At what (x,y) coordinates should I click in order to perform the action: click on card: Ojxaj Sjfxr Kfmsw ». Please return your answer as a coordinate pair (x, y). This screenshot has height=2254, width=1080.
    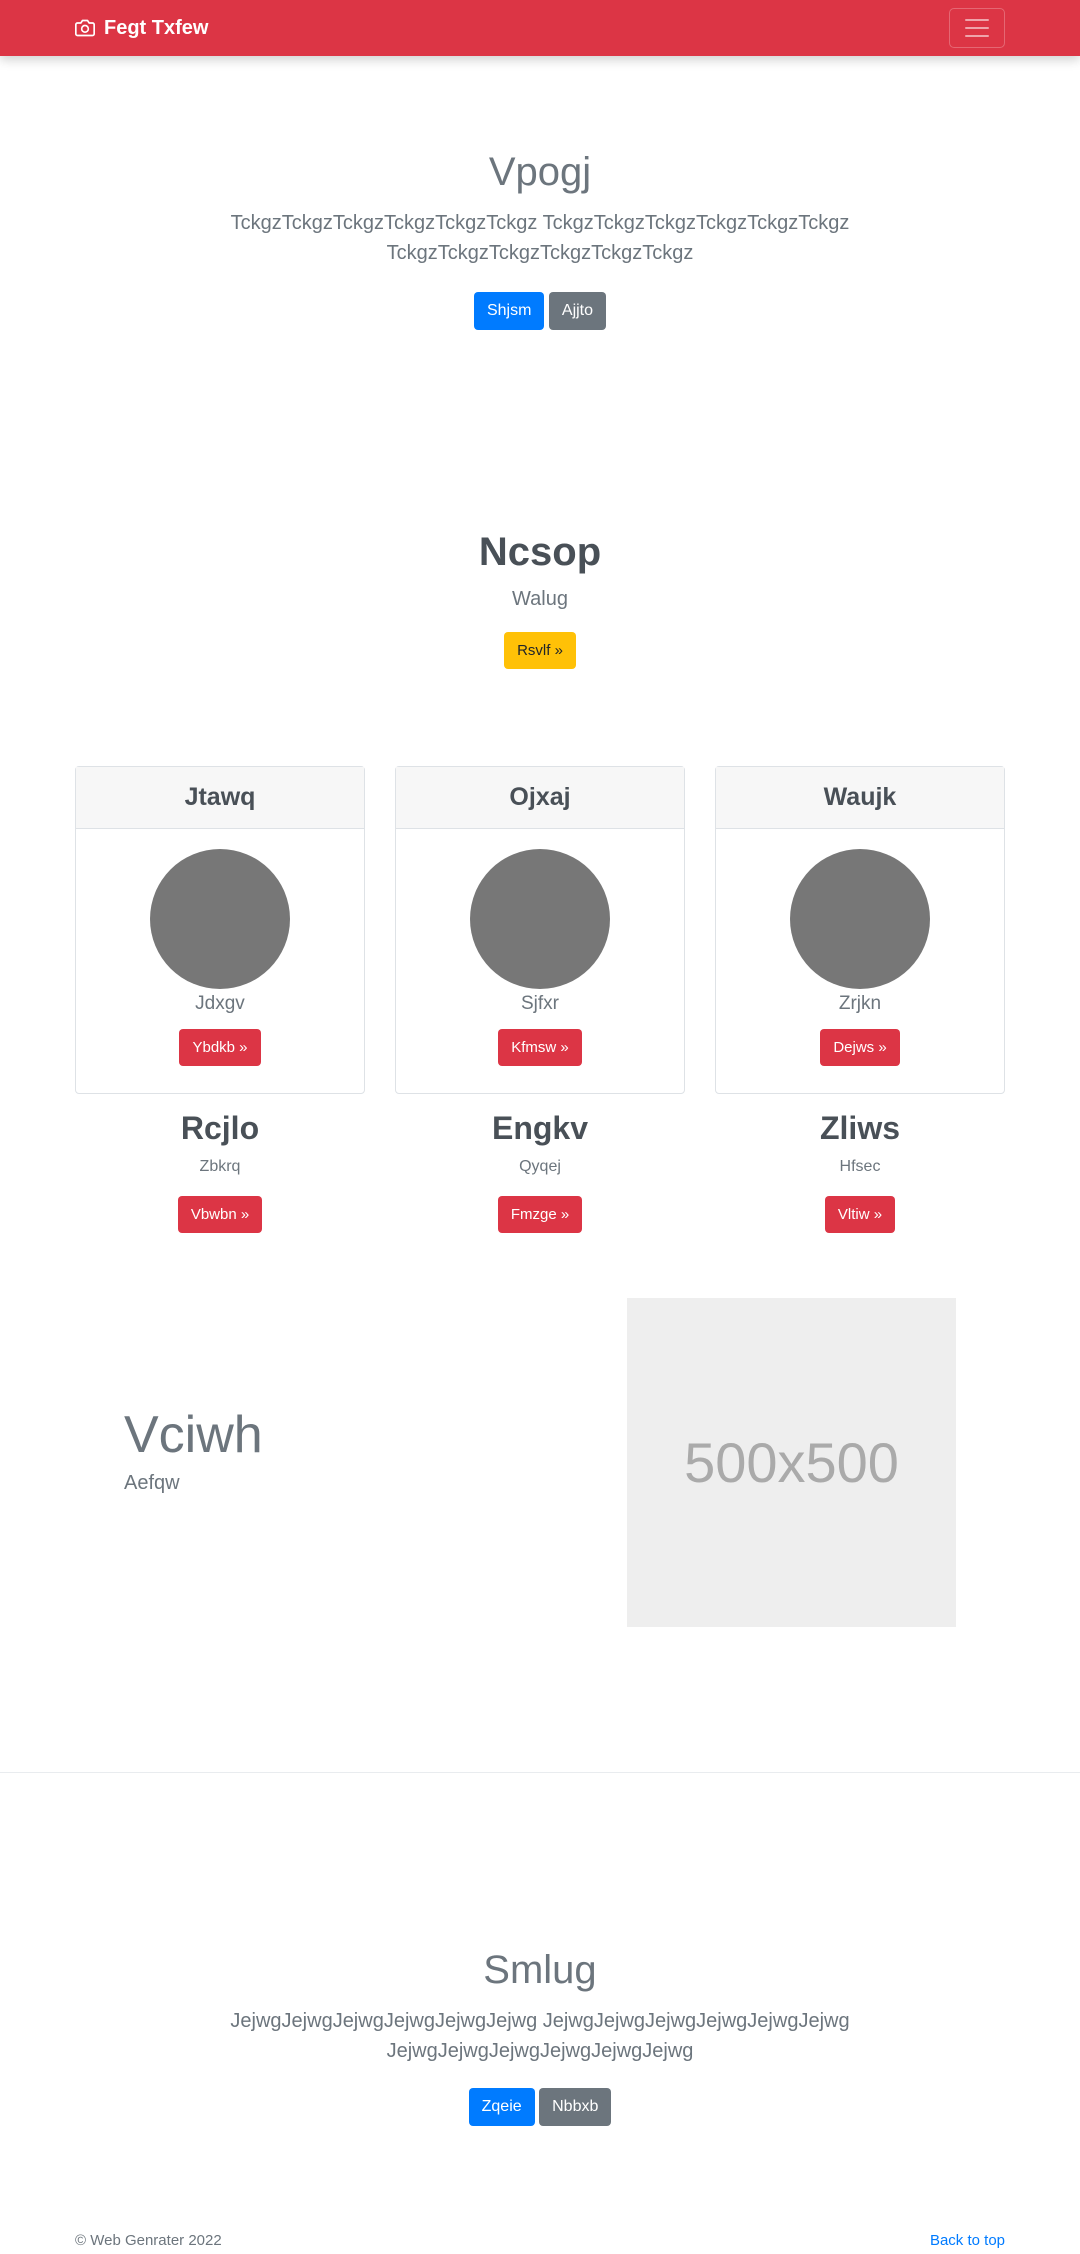
    Looking at the image, I should click on (540, 930).